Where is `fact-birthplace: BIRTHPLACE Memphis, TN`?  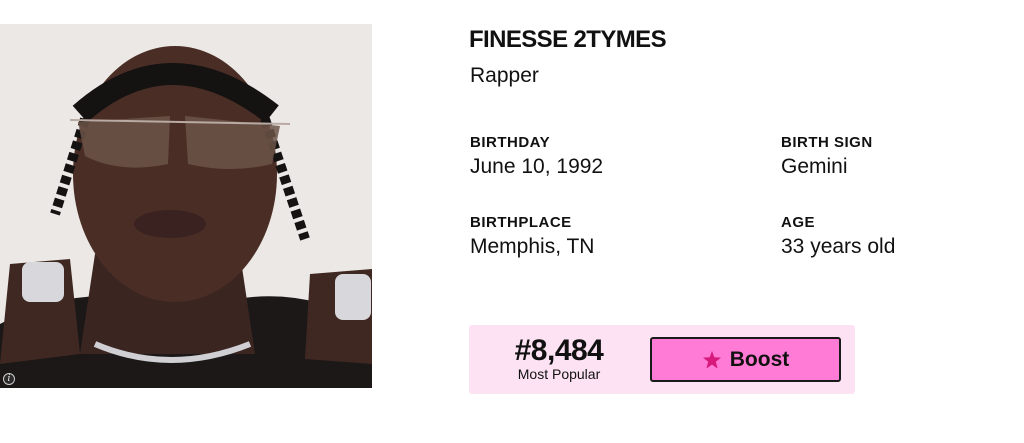
fact-birthplace: BIRTHPLACE Memphis, TN is located at coordinates (532, 236).